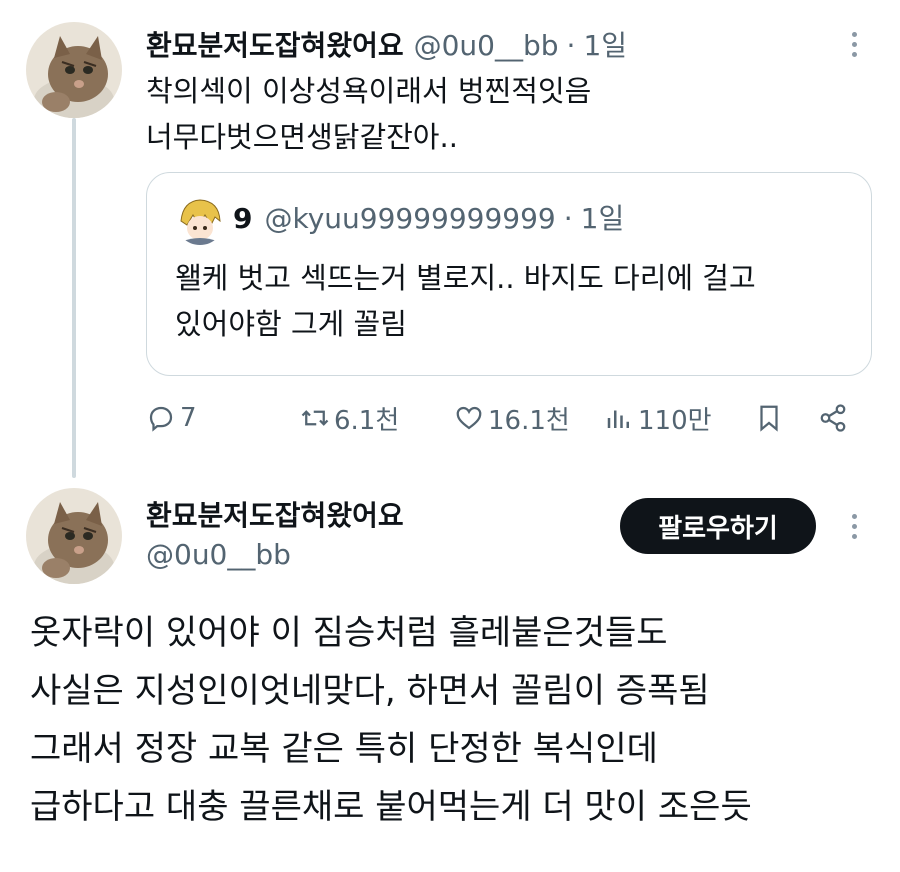 This screenshot has height=872, width=900. Describe the element at coordinates (367, 420) in the screenshot. I see `retweet-count: 6.1천` at that location.